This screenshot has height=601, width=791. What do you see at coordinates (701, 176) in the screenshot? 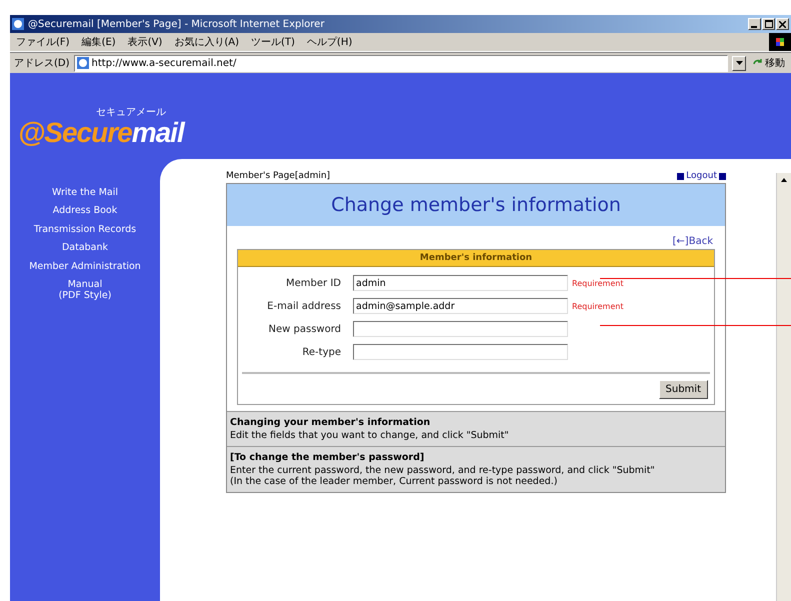
I see `logout-link: Logout` at bounding box center [701, 176].